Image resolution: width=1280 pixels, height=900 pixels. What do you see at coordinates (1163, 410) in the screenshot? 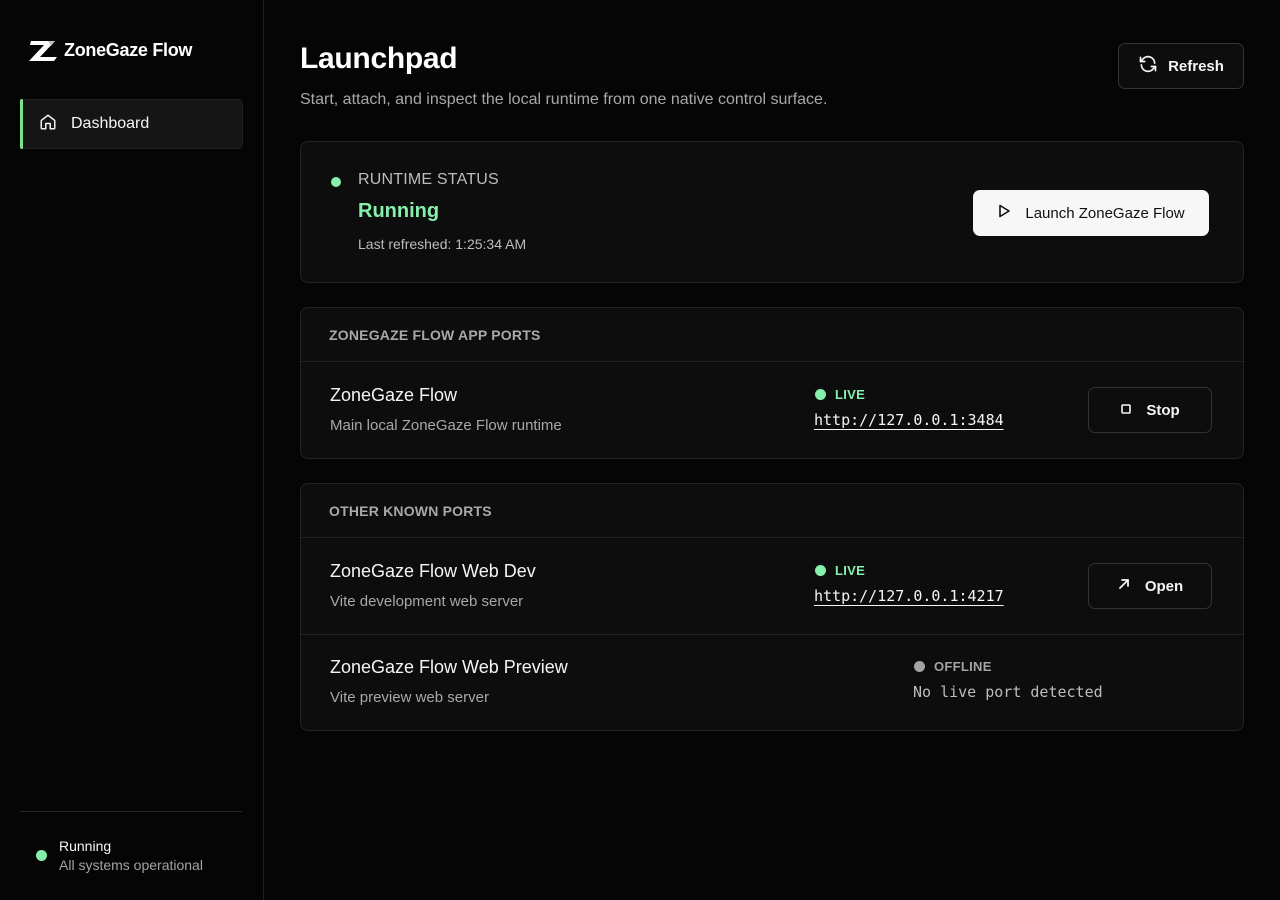
I see `stop-label: Stop` at bounding box center [1163, 410].